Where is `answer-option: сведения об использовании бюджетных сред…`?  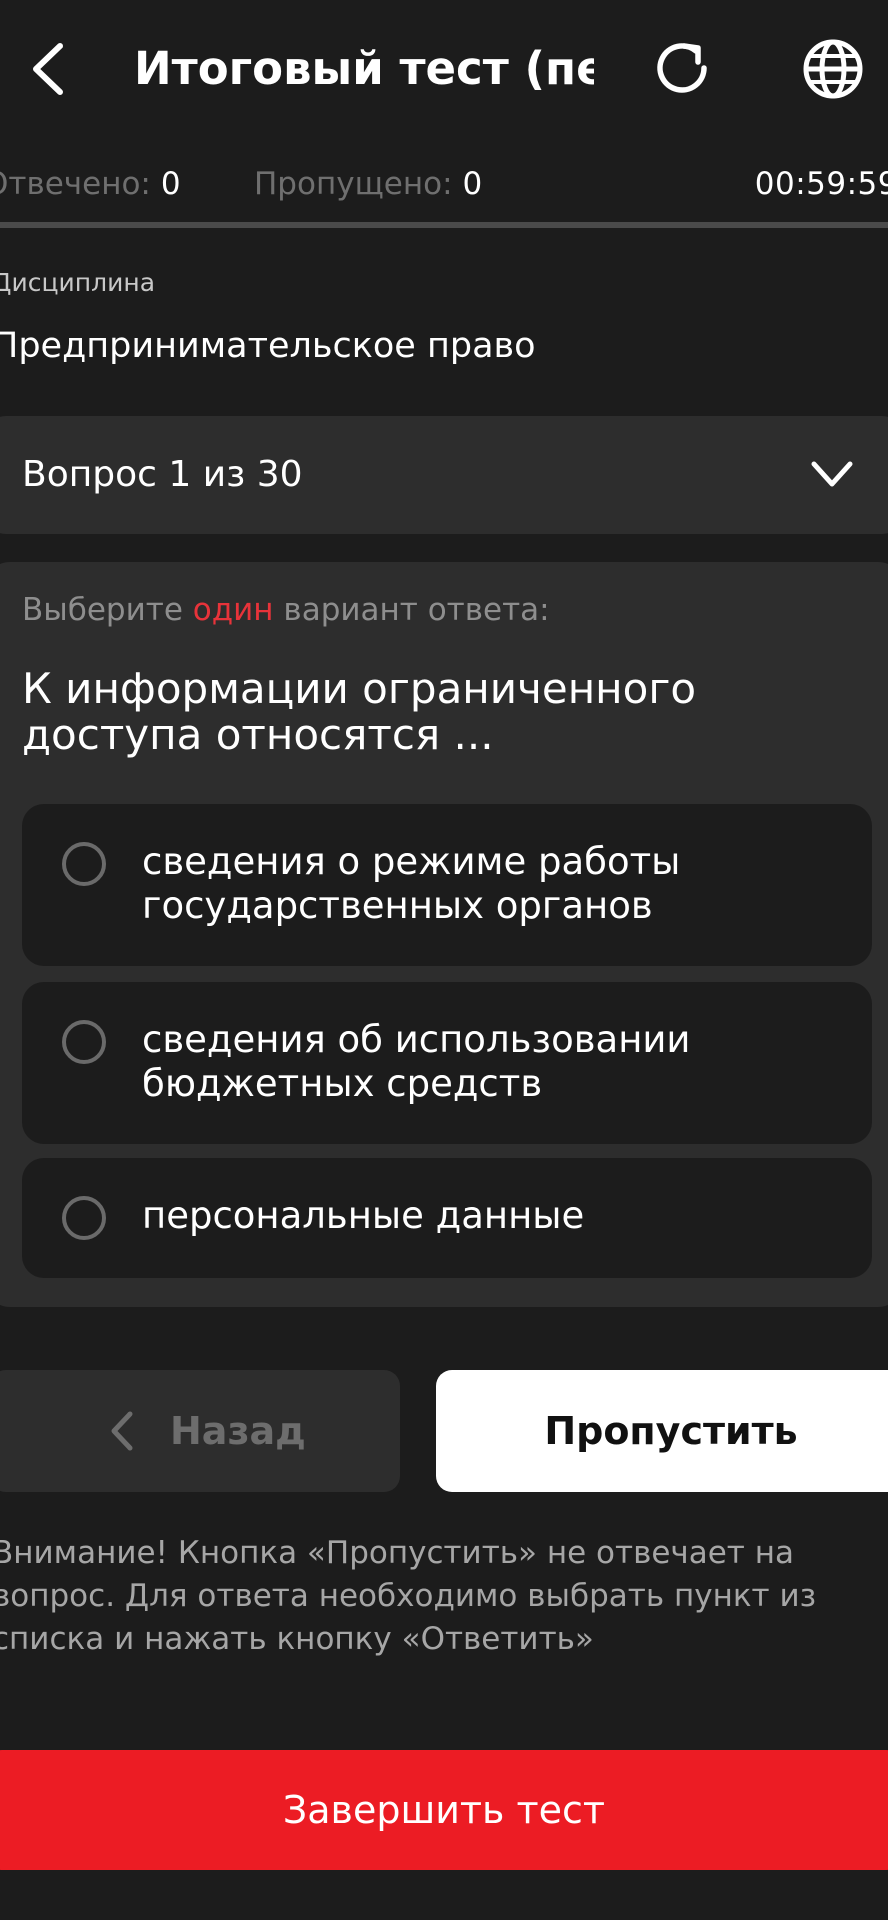 answer-option: сведения об использовании бюджетных сред… is located at coordinates (447, 1063).